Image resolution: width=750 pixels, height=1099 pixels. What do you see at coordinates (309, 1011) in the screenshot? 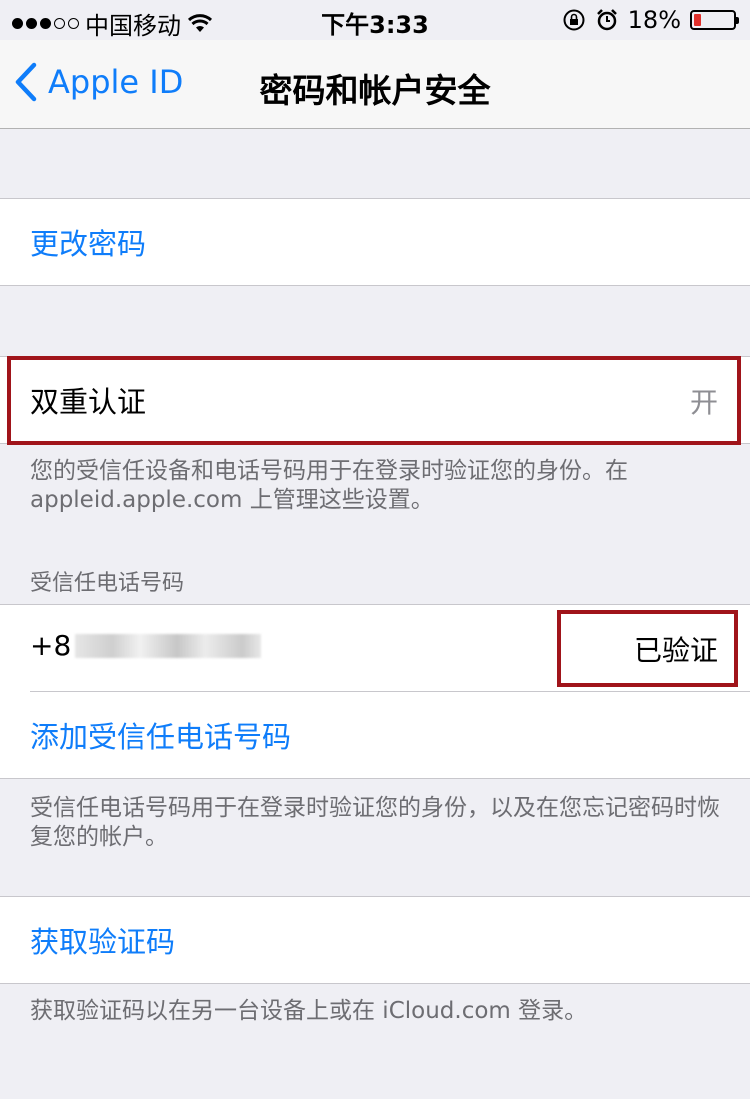
I see `verification-code-footnote: 获取验证码以在另一台设备上或在 iCloud.com 登录。` at bounding box center [309, 1011].